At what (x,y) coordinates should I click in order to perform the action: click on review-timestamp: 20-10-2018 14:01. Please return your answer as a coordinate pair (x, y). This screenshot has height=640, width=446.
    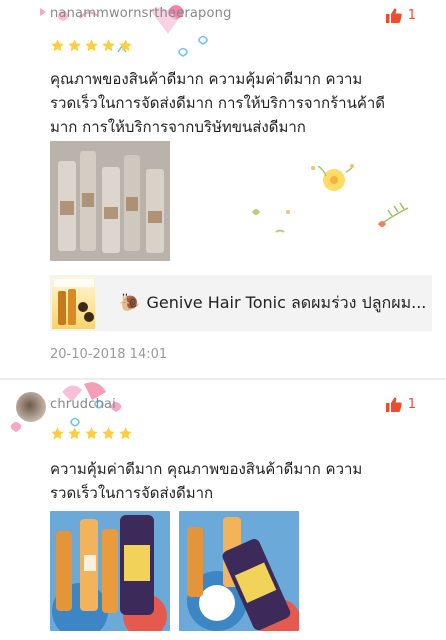
    Looking at the image, I should click on (109, 354).